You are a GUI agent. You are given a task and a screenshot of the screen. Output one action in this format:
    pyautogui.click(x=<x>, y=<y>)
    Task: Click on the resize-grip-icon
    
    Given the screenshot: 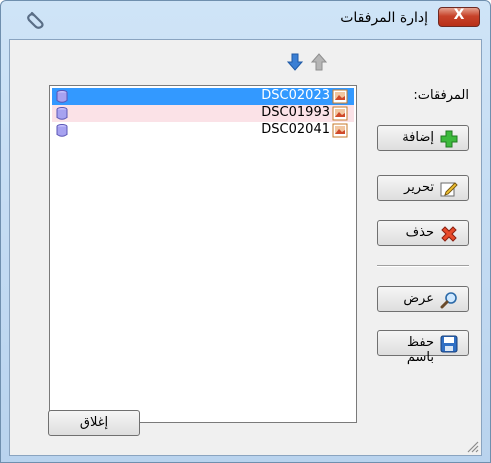 What is the action you would take?
    pyautogui.click(x=472, y=446)
    